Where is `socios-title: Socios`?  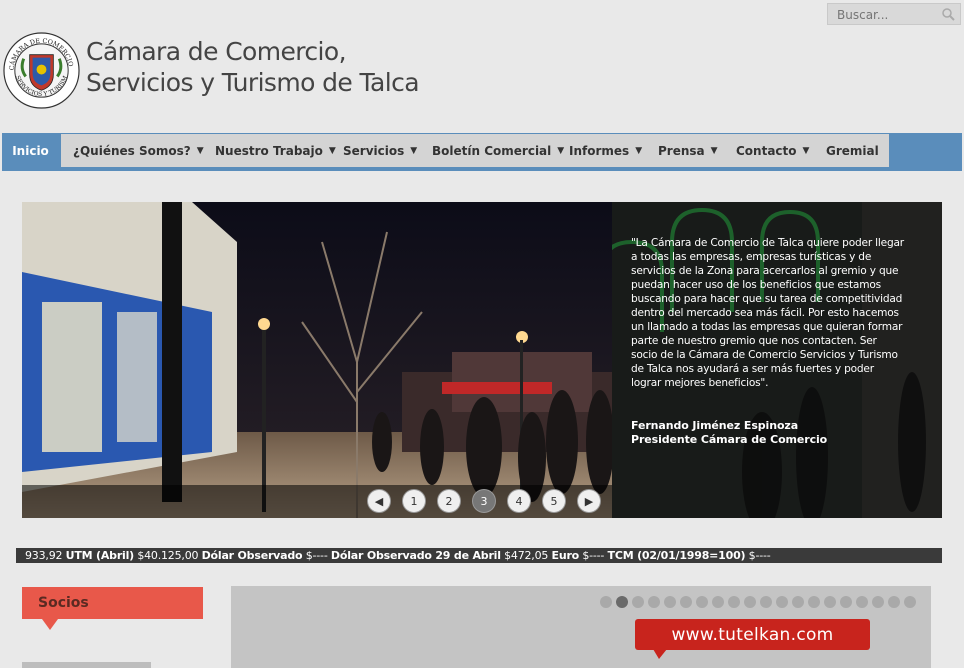 socios-title: Socios is located at coordinates (63, 603).